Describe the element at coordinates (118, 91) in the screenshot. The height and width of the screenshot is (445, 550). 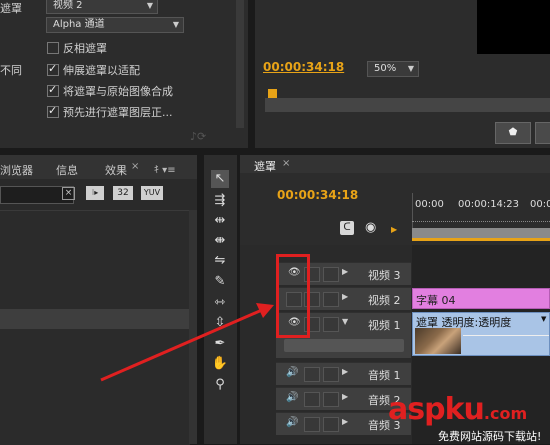
I see `composite-label: 将遮罩与原始图像合成` at that location.